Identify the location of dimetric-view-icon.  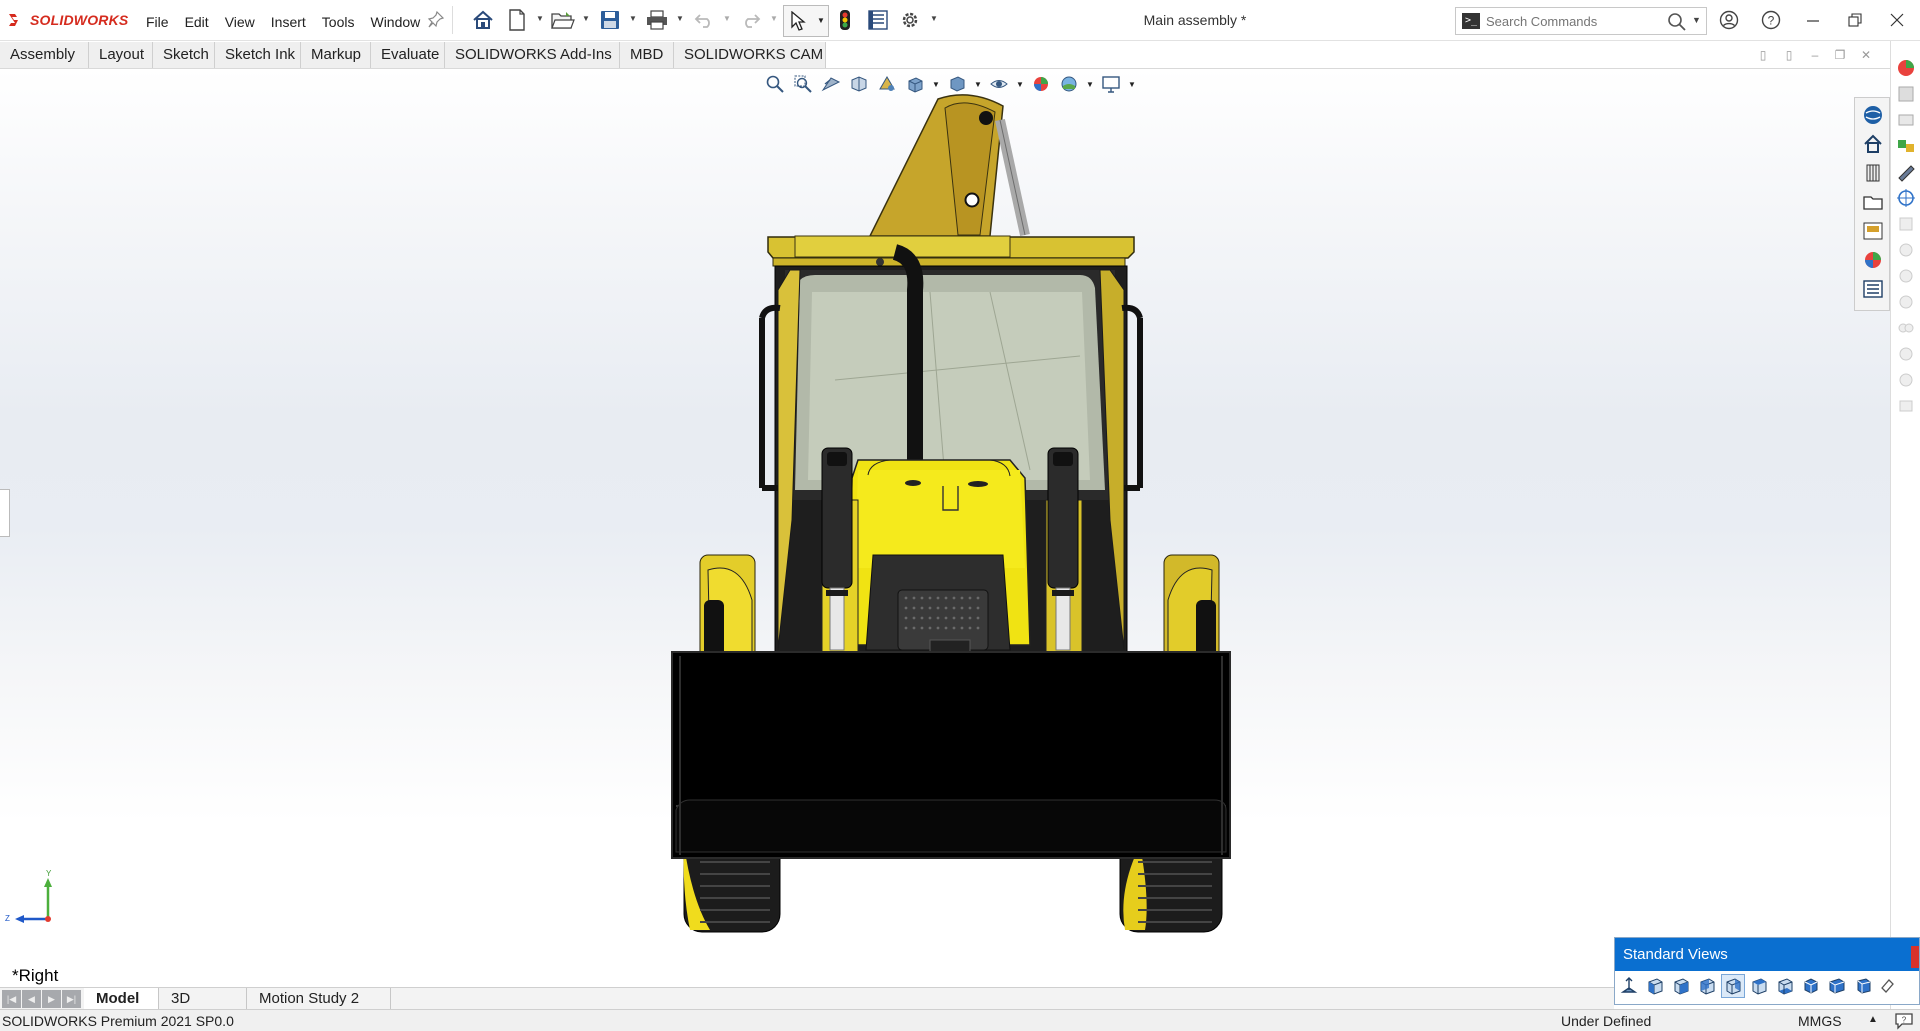
(1863, 986).